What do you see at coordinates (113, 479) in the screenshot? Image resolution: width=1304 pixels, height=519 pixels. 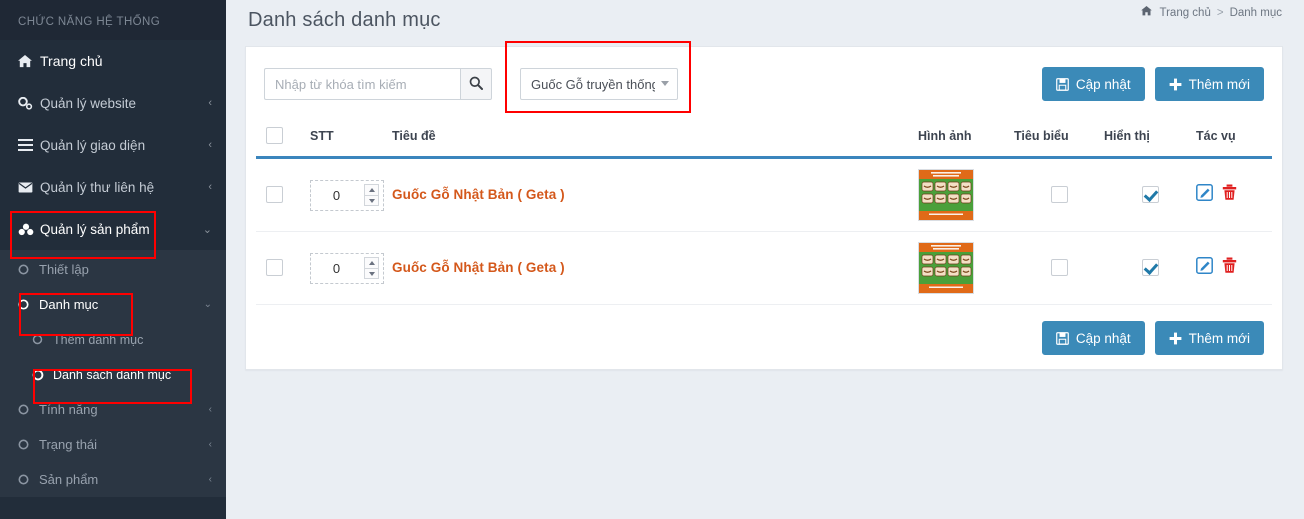 I see `sidebar-item-san-pham: Sản phẩm ‹` at bounding box center [113, 479].